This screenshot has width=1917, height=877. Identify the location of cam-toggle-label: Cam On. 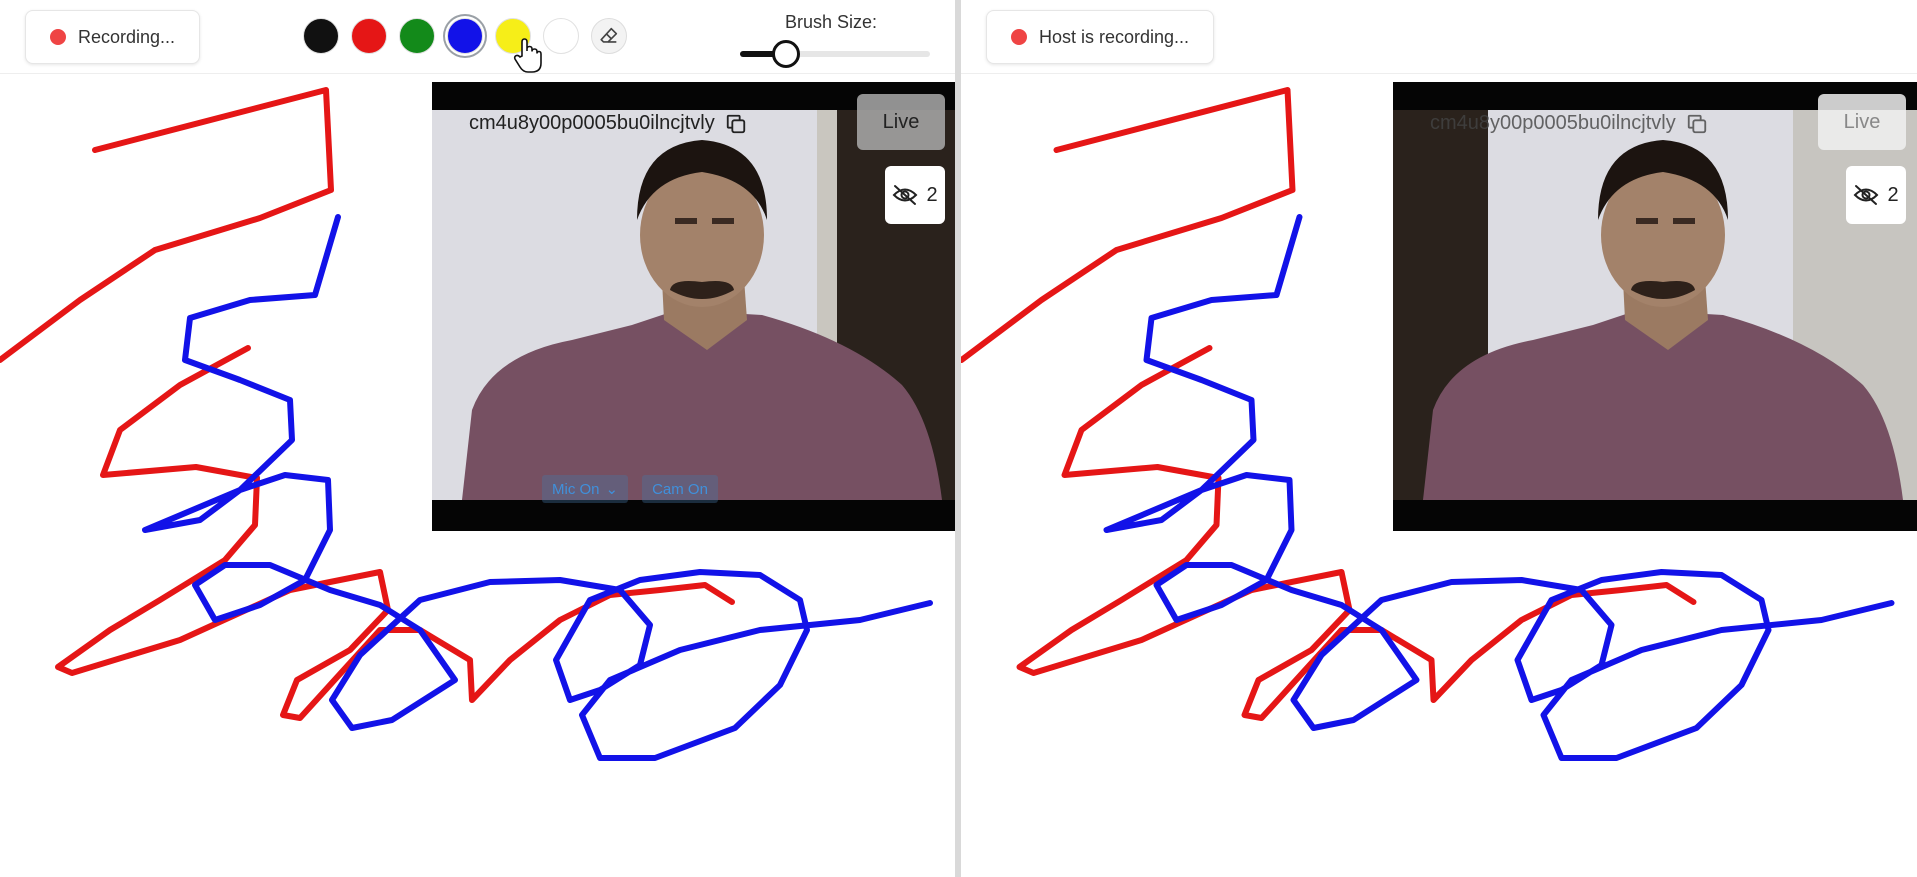
(680, 489).